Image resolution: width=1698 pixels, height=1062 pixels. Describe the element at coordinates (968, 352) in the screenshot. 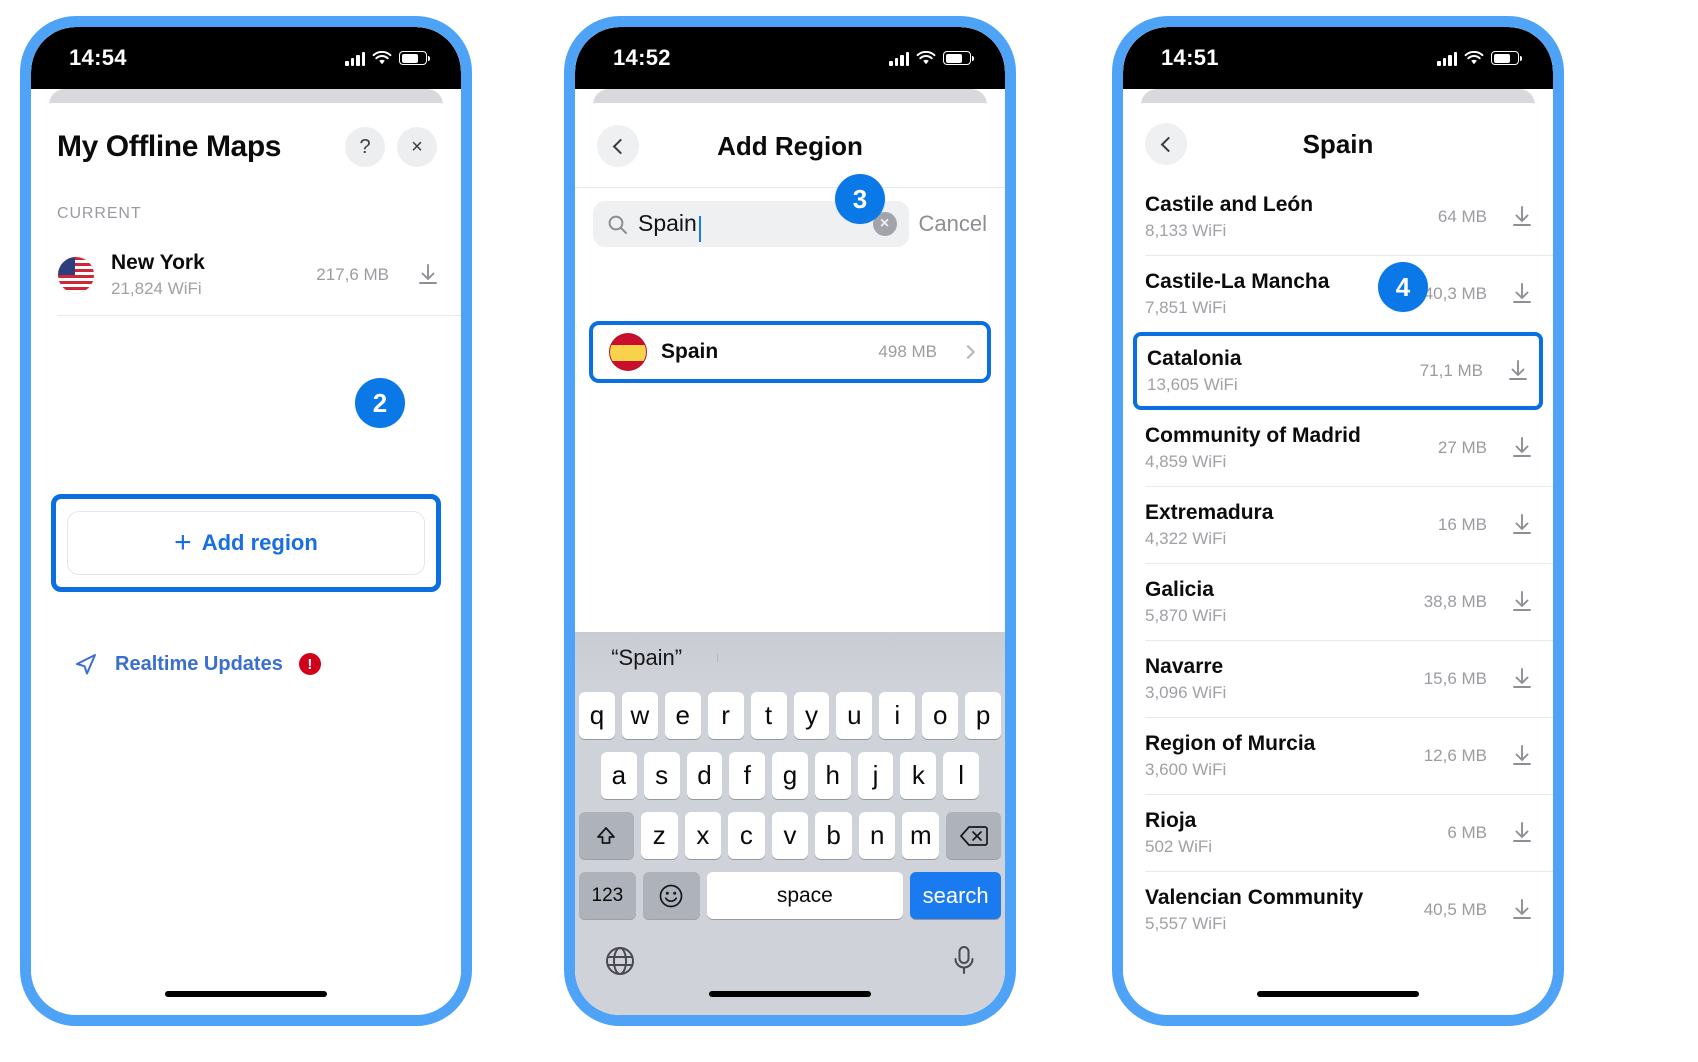

I see `chevron-right-icon` at that location.